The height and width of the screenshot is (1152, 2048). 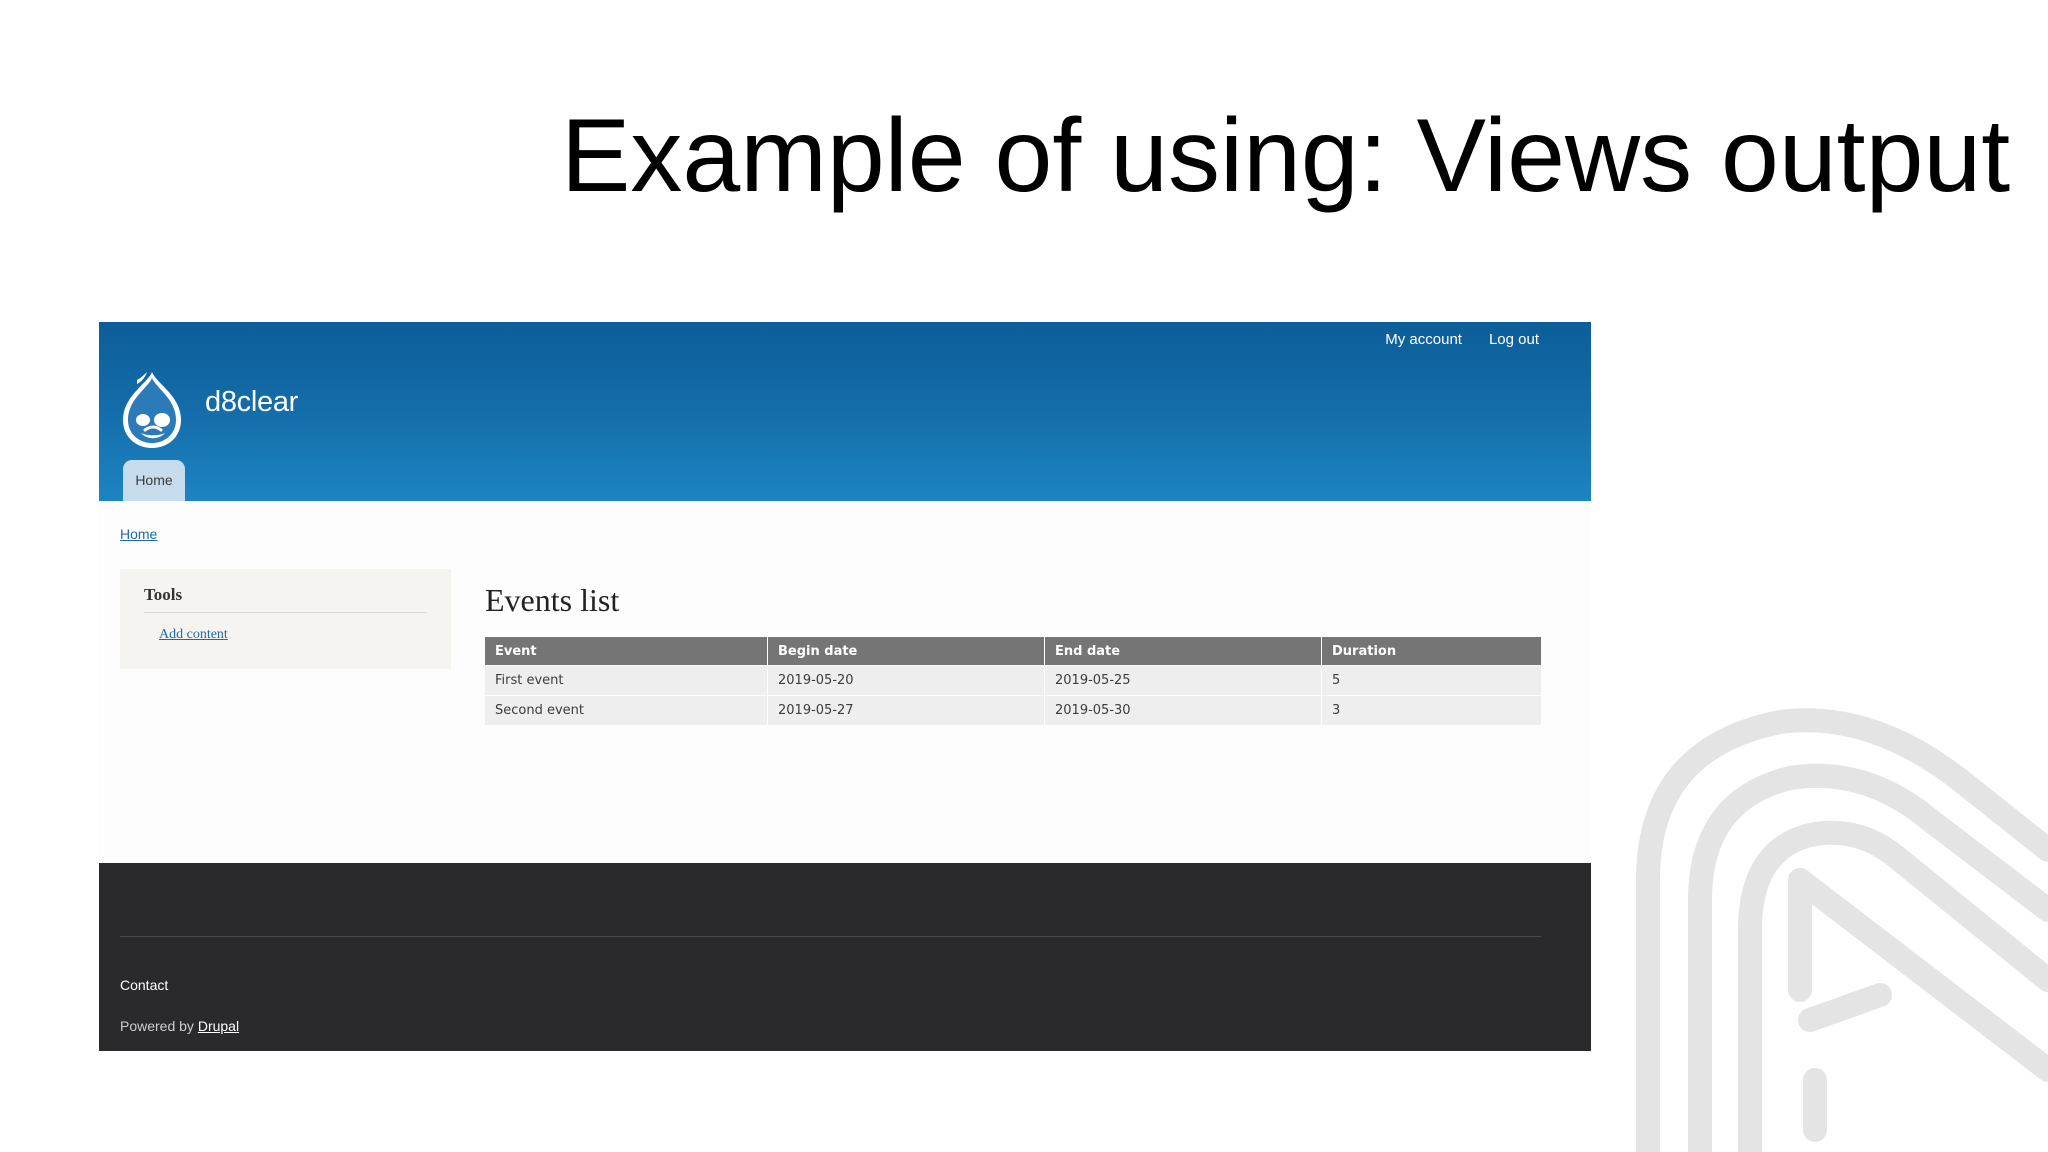 I want to click on cell-end-date: 2019-05-30, so click(x=1183, y=710).